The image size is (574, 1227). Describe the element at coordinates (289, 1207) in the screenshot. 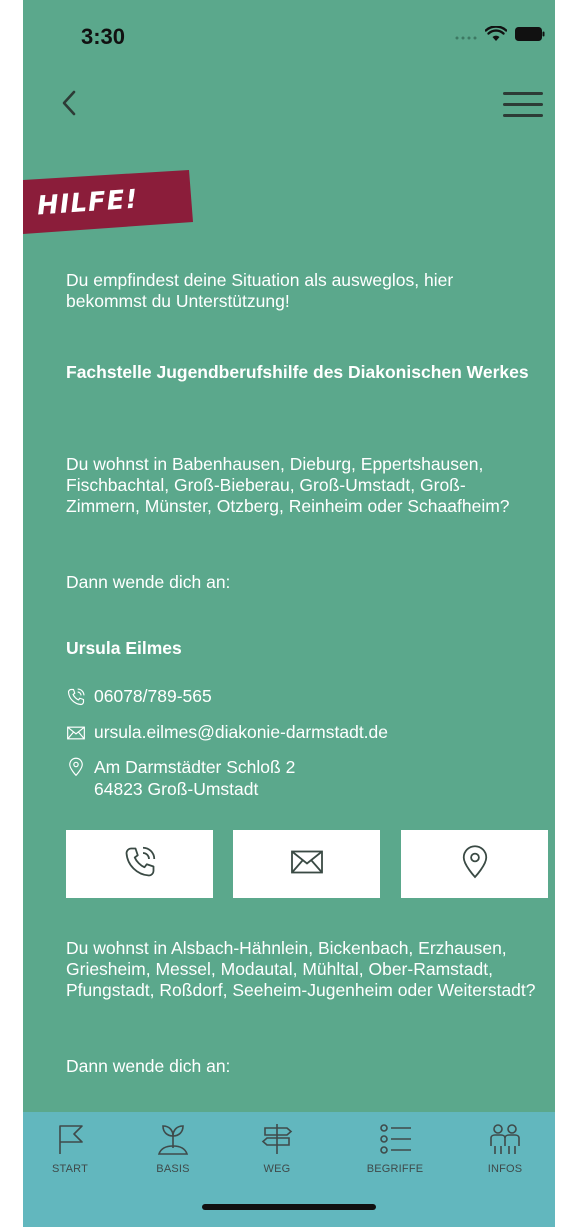

I see `home-indicator` at that location.